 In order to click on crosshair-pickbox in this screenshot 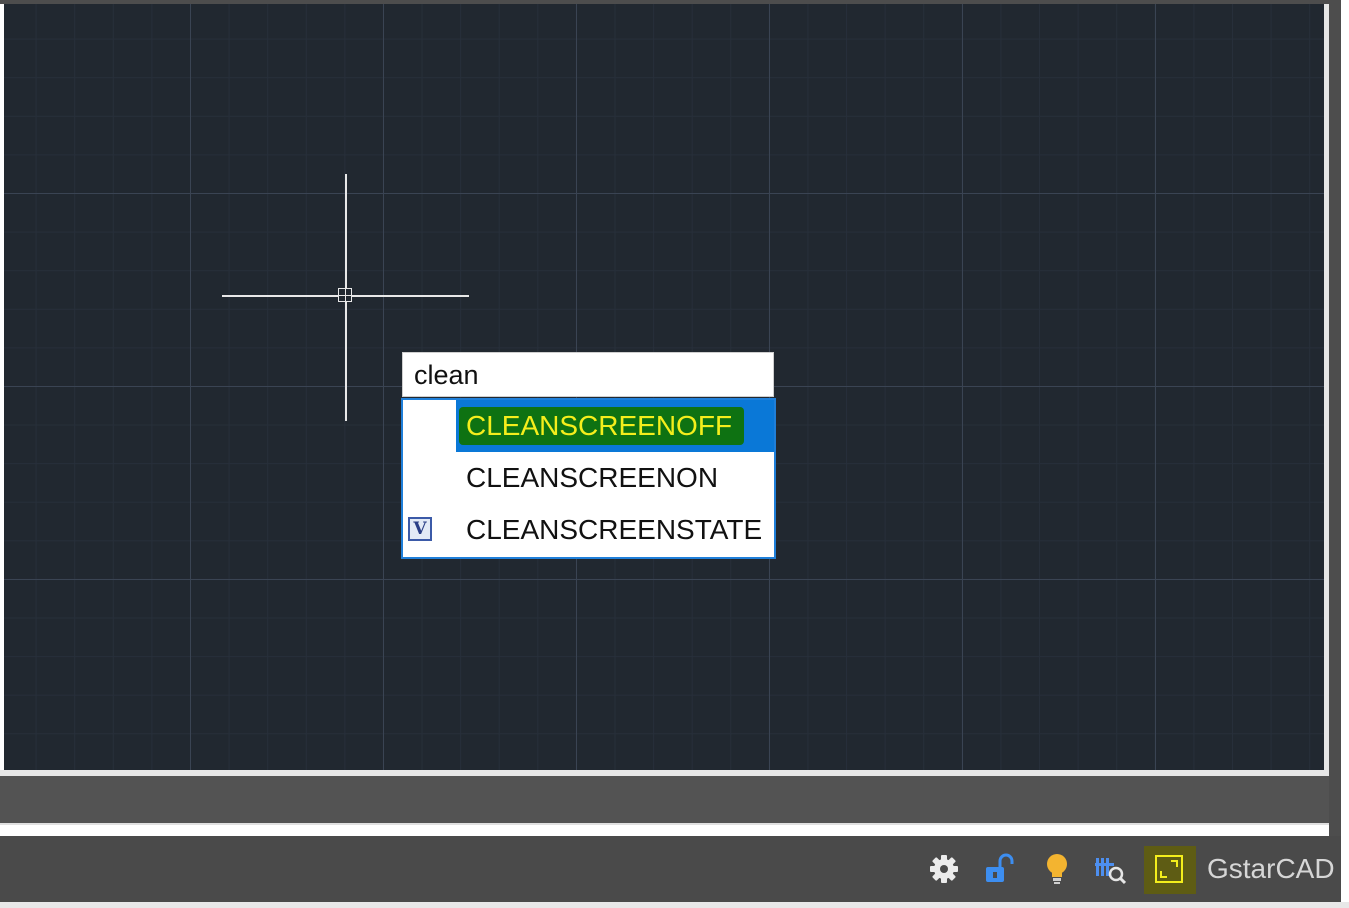, I will do `click(345, 295)`.